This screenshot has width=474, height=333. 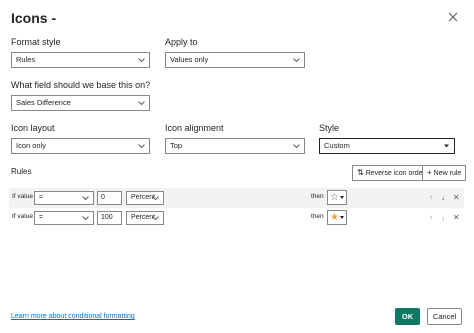 I want to click on cancel-button: Cancel, so click(x=444, y=316).